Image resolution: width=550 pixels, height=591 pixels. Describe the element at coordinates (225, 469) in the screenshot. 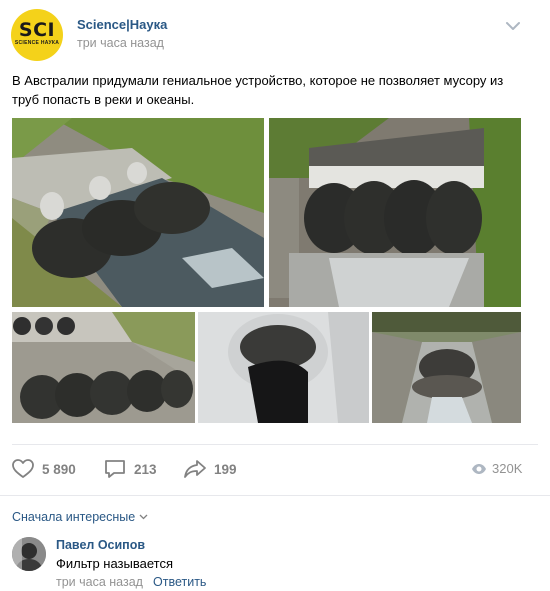

I see `share-count: 199` at that location.